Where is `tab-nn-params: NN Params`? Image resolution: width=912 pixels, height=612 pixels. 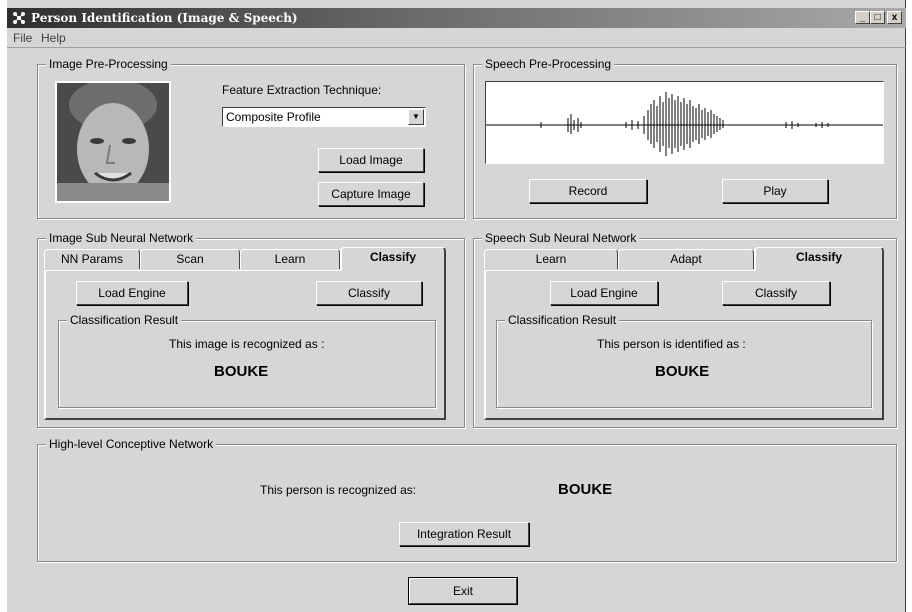 tab-nn-params: NN Params is located at coordinates (92, 259).